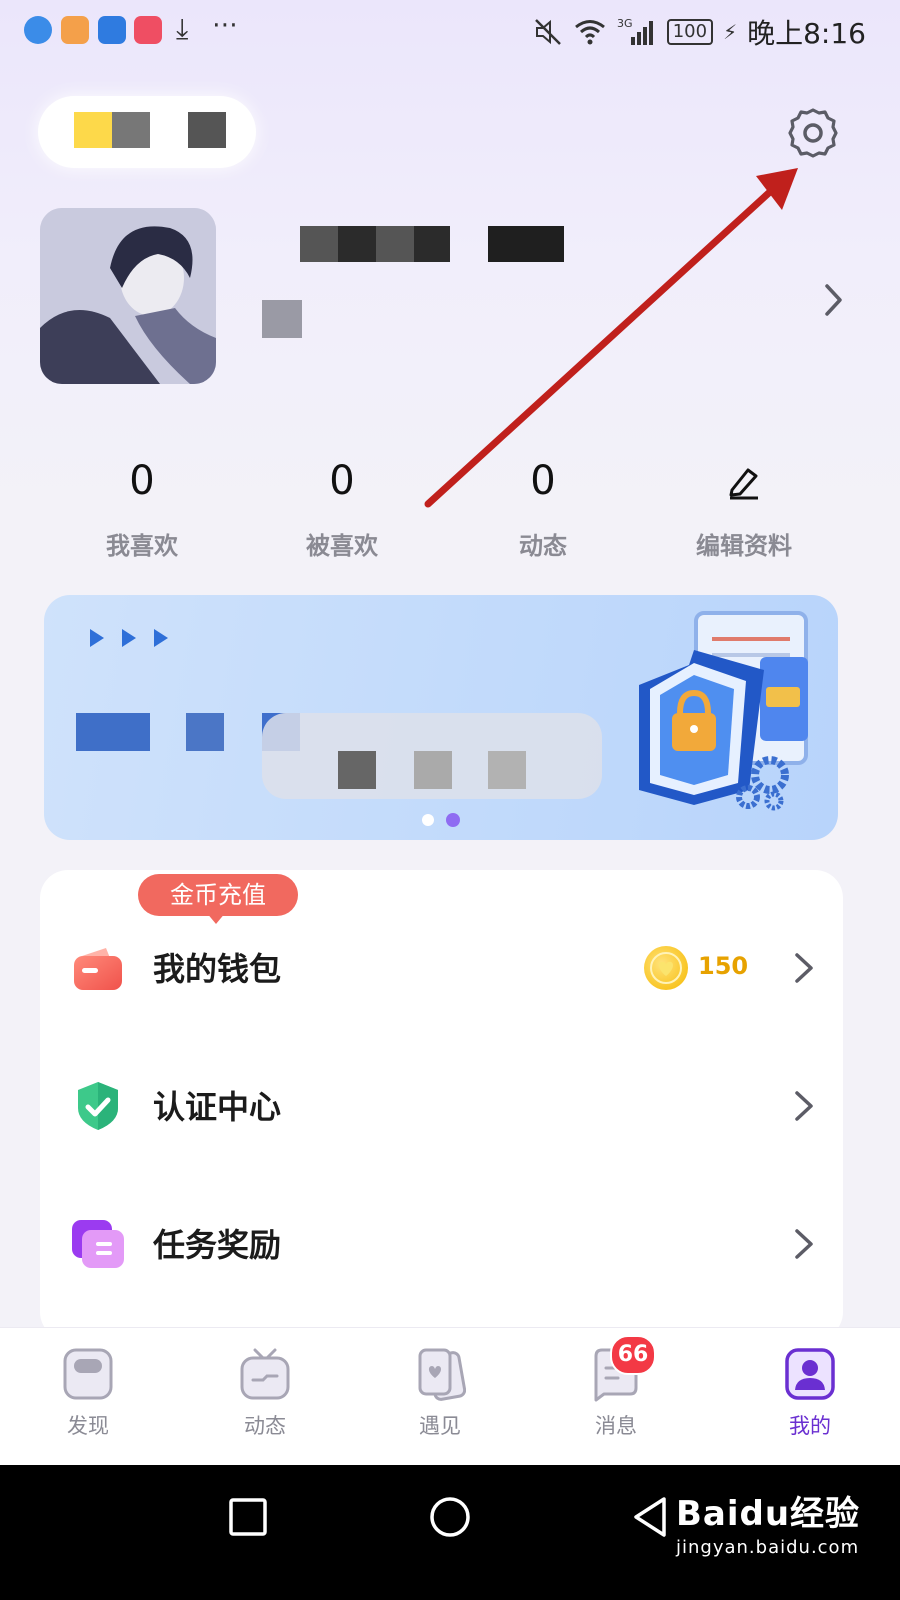 Image resolution: width=900 pixels, height=1600 pixels. What do you see at coordinates (441, 1245) in the screenshot?
I see `menu-item-tasks: 任务奖励` at bounding box center [441, 1245].